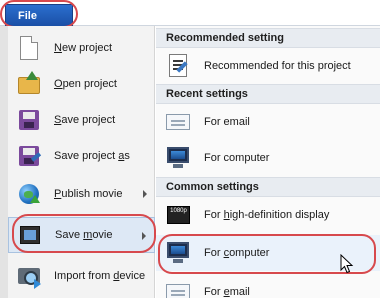 Image resolution: width=380 pixels, height=298 pixels. What do you see at coordinates (178, 158) in the screenshot?
I see `computer-monitor-icon` at bounding box center [178, 158].